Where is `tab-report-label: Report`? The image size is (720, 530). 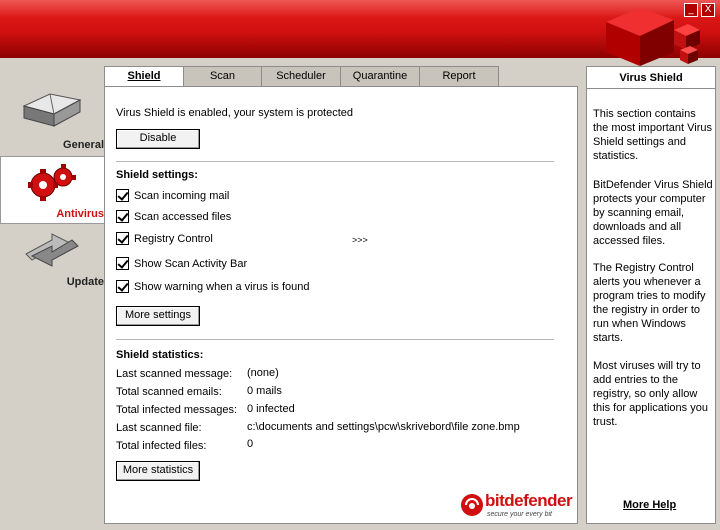
tab-report-label: Report is located at coordinates (459, 76).